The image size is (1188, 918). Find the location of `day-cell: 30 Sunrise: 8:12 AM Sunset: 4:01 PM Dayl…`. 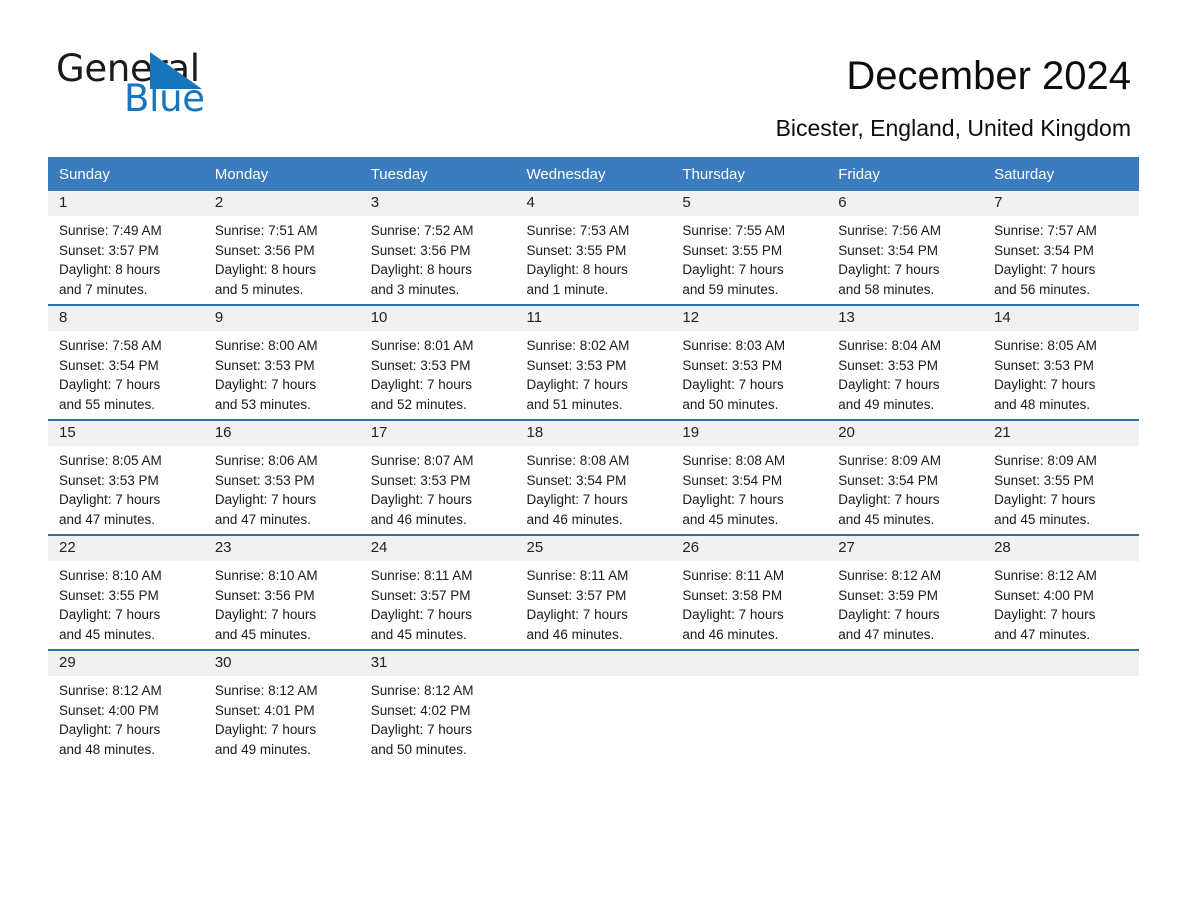

day-cell: 30 Sunrise: 8:12 AM Sunset: 4:01 PM Dayl… is located at coordinates (281, 706).